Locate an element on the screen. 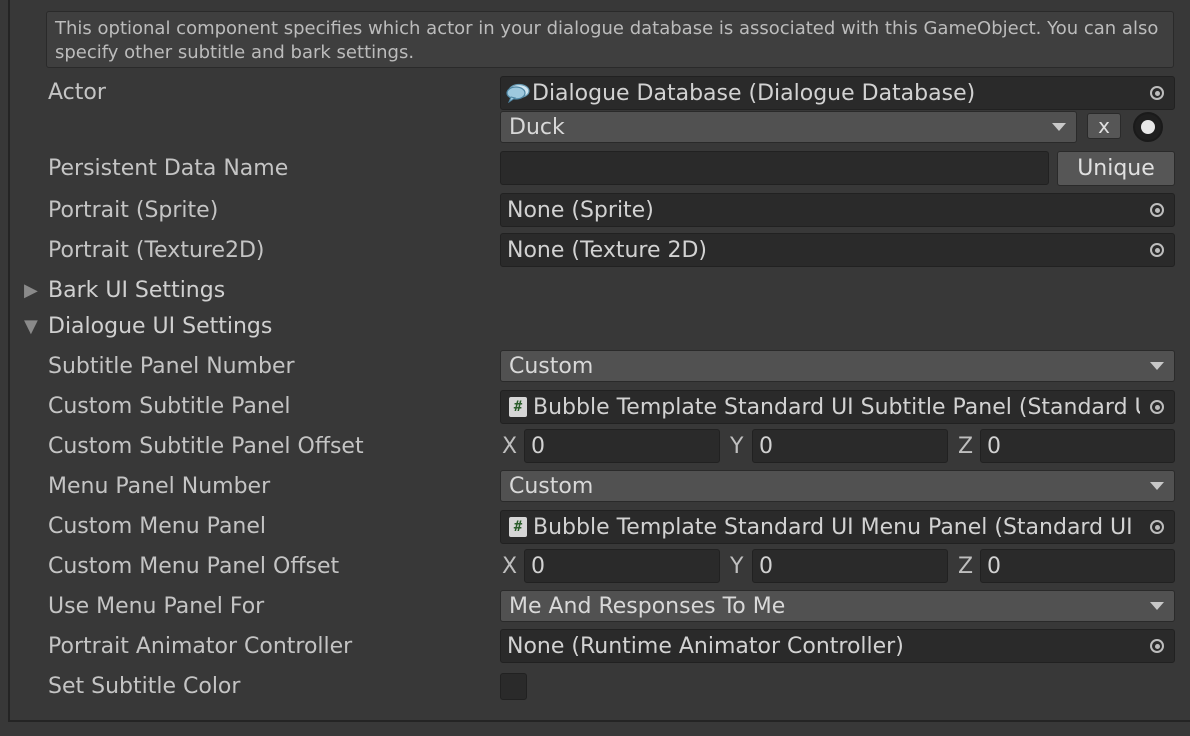 This screenshot has height=736, width=1190. subtitle-offset-z-input: 0 is located at coordinates (1077, 446).